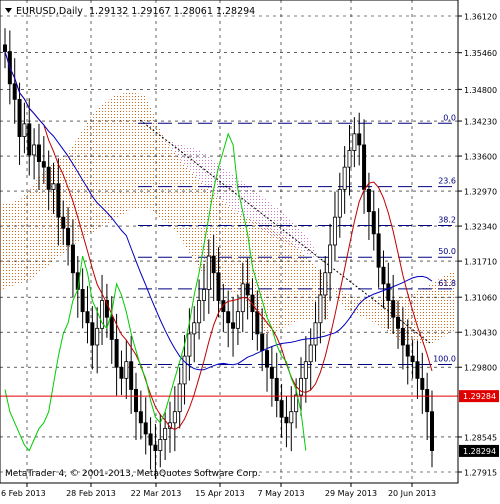 The image size is (500, 504). What do you see at coordinates (480, 122) in the screenshot?
I see `y-tick-label: 1.34230` at bounding box center [480, 122].